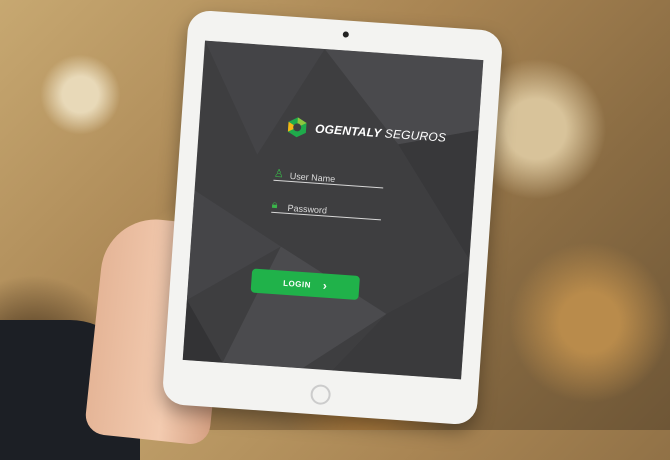  Describe the element at coordinates (348, 131) in the screenshot. I see `brand-name-bold: OGENTALY` at that location.